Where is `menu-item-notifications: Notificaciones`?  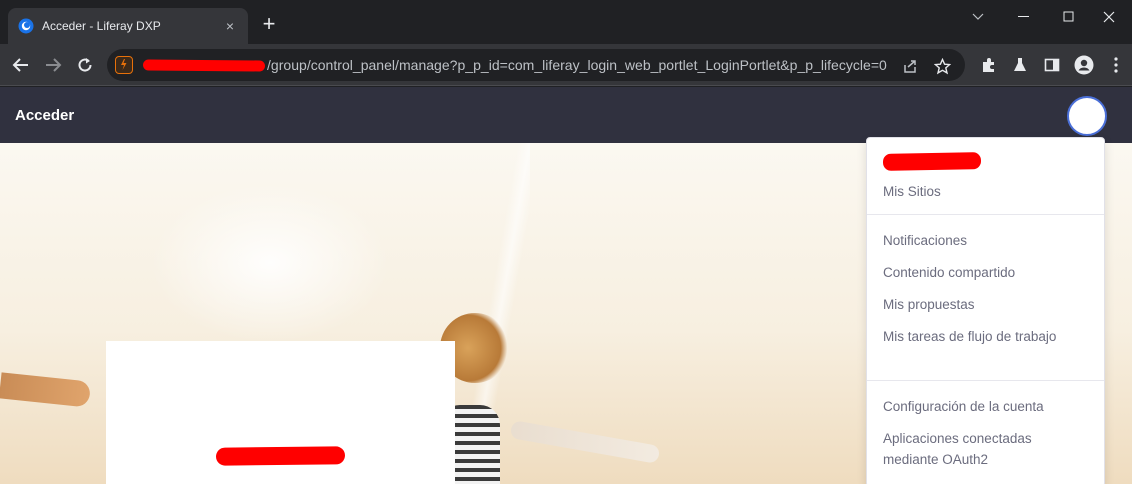
menu-item-notifications: Notificaciones is located at coordinates (983, 240).